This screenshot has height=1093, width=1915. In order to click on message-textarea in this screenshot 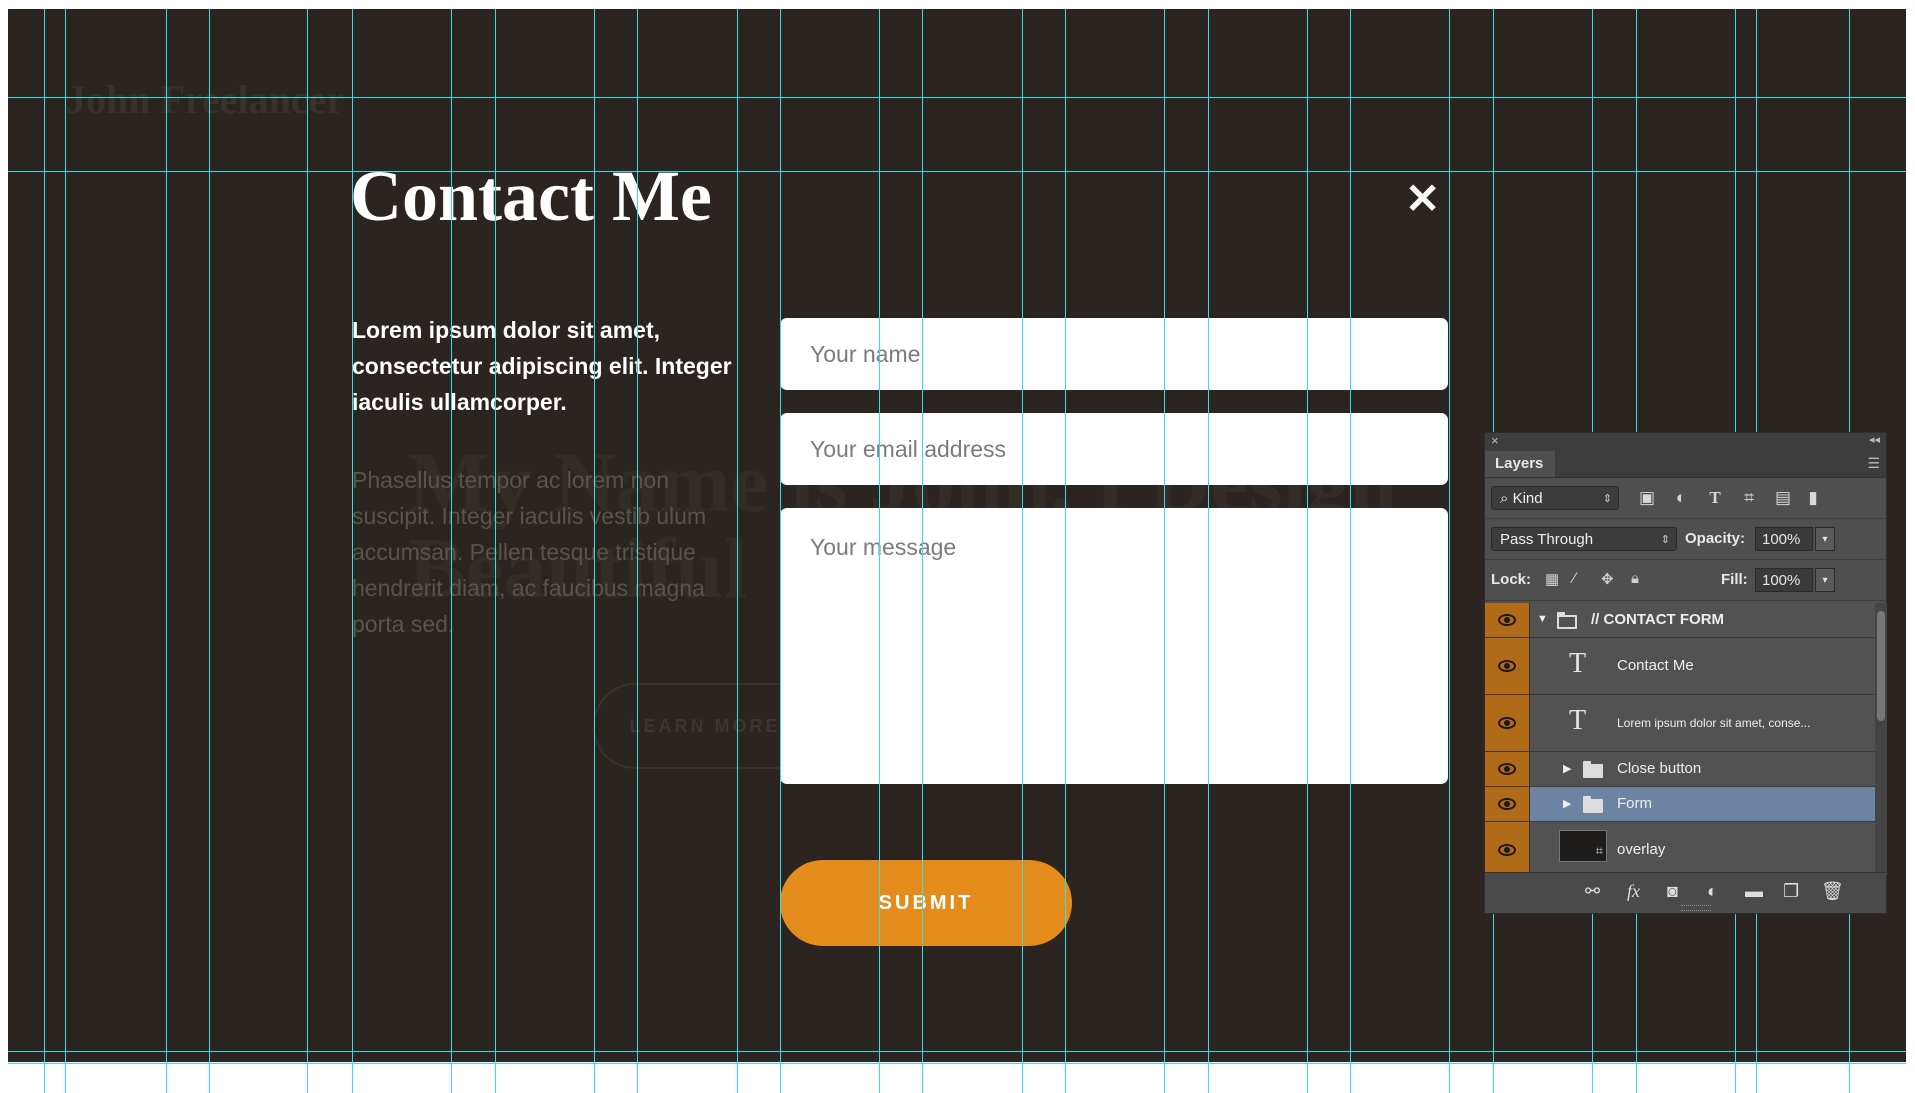, I will do `click(1114, 646)`.